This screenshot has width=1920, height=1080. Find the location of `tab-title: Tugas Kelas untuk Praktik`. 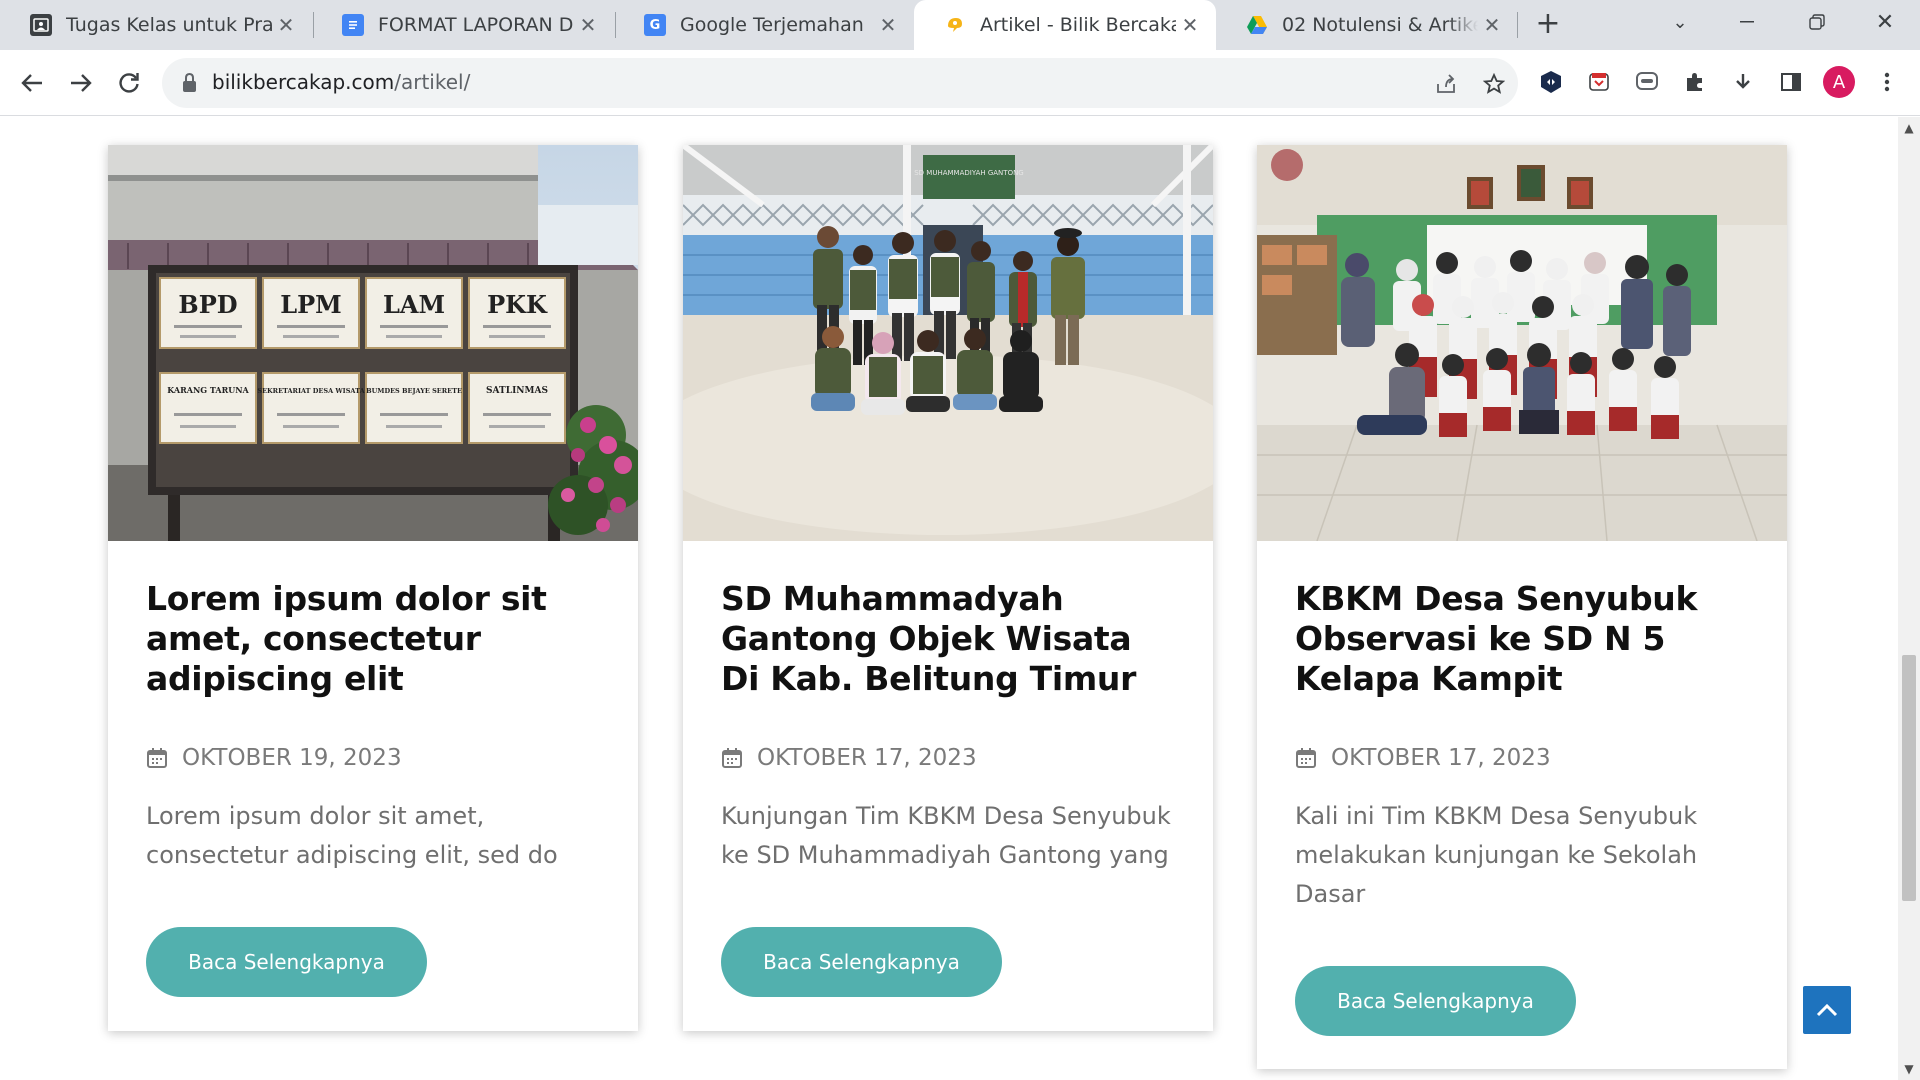

tab-title: Tugas Kelas untuk Praktik is located at coordinates (169, 25).